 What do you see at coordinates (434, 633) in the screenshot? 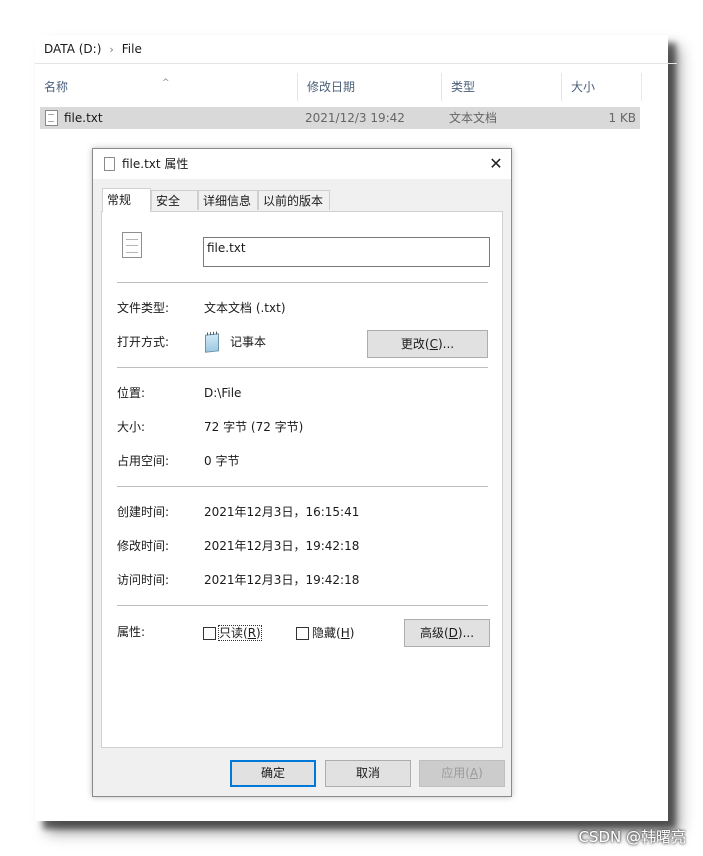
I see `advanced-prefix: 高级(` at bounding box center [434, 633].